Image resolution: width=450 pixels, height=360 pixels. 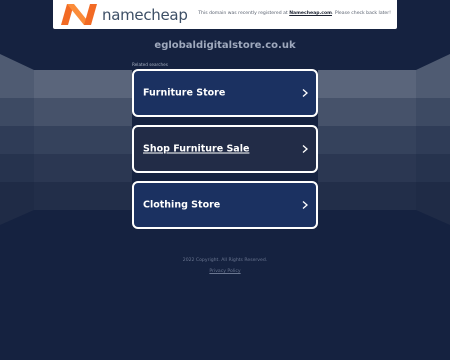 What do you see at coordinates (150, 64) in the screenshot?
I see `related-searches-label: Related searches` at bounding box center [150, 64].